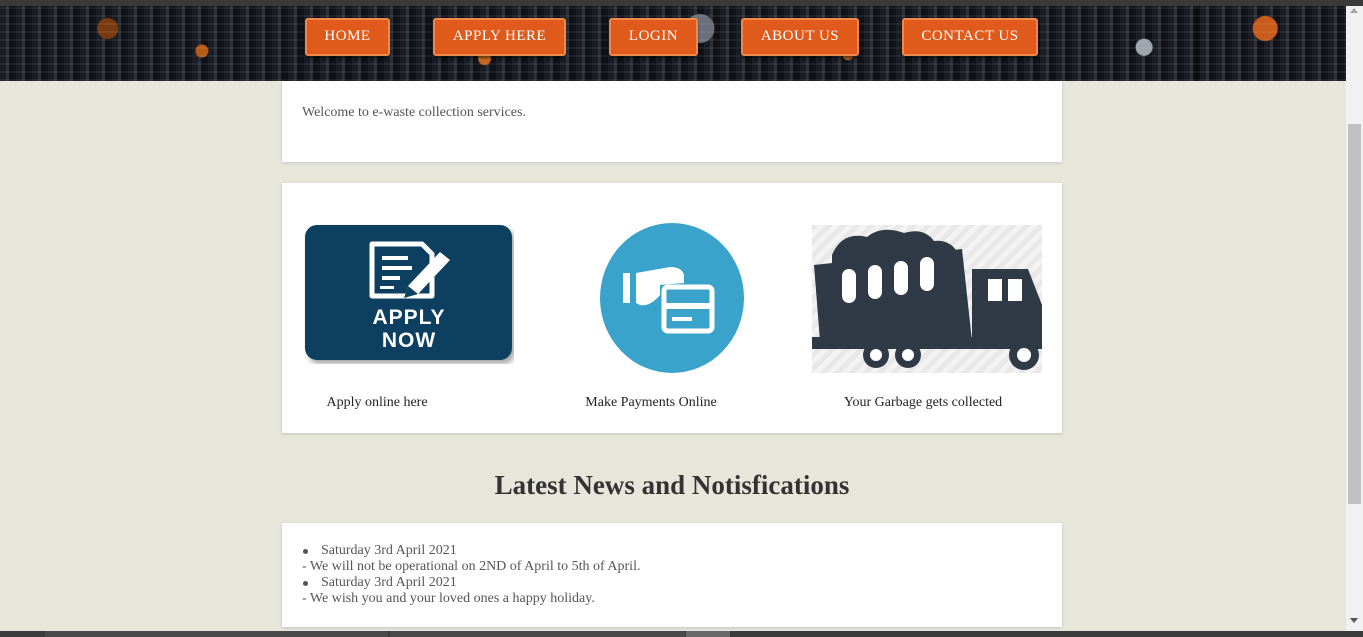  What do you see at coordinates (377, 402) in the screenshot?
I see `feature-caption-apply: Apply online here` at bounding box center [377, 402].